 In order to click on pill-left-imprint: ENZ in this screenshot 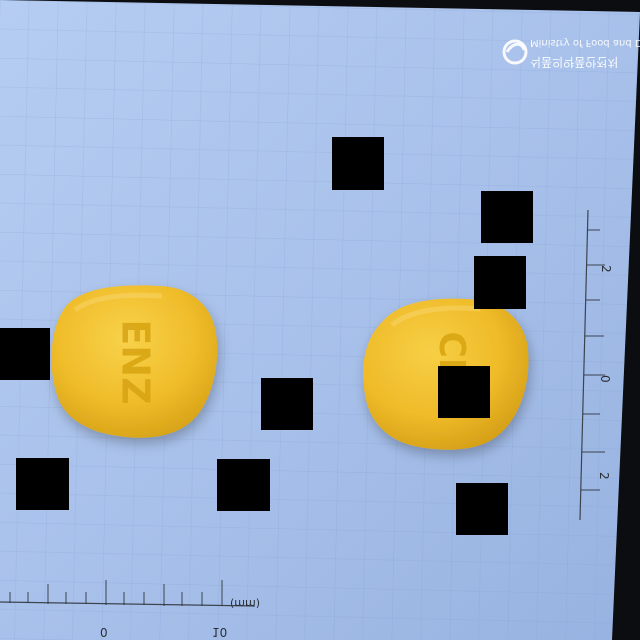, I will do `click(136, 361)`.